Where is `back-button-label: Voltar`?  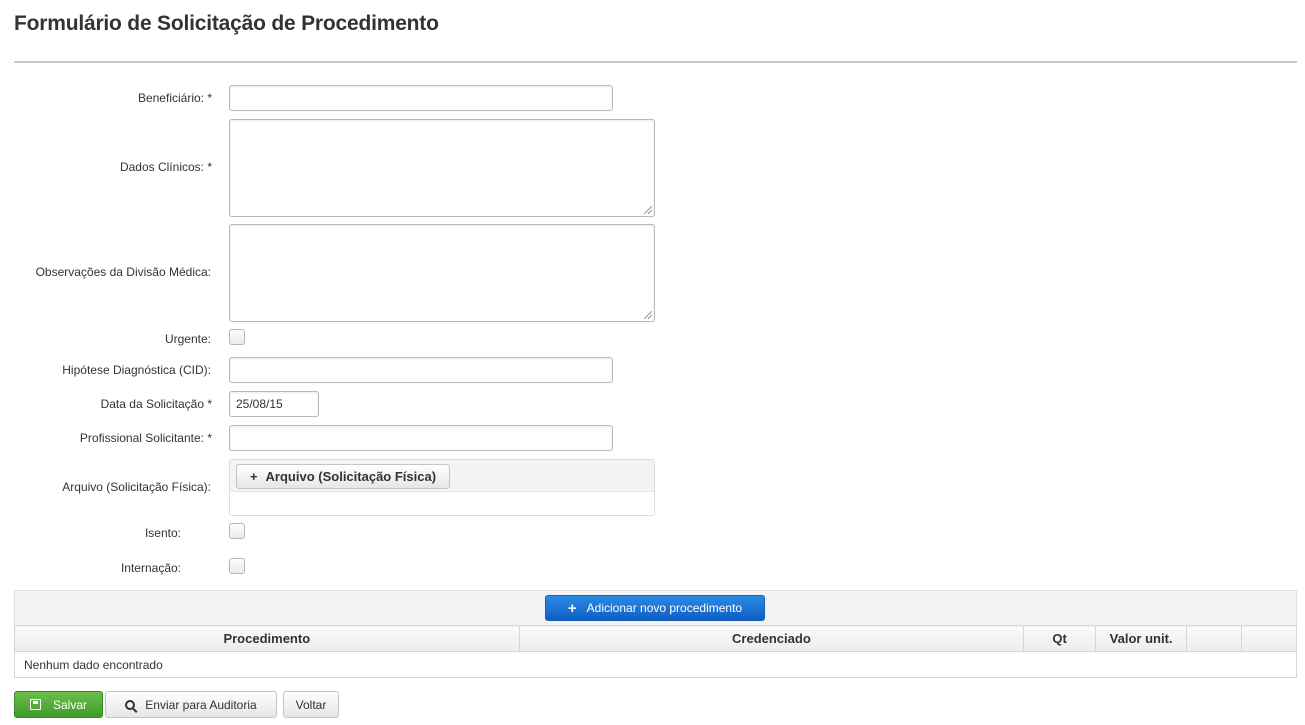 back-button-label: Voltar is located at coordinates (311, 704).